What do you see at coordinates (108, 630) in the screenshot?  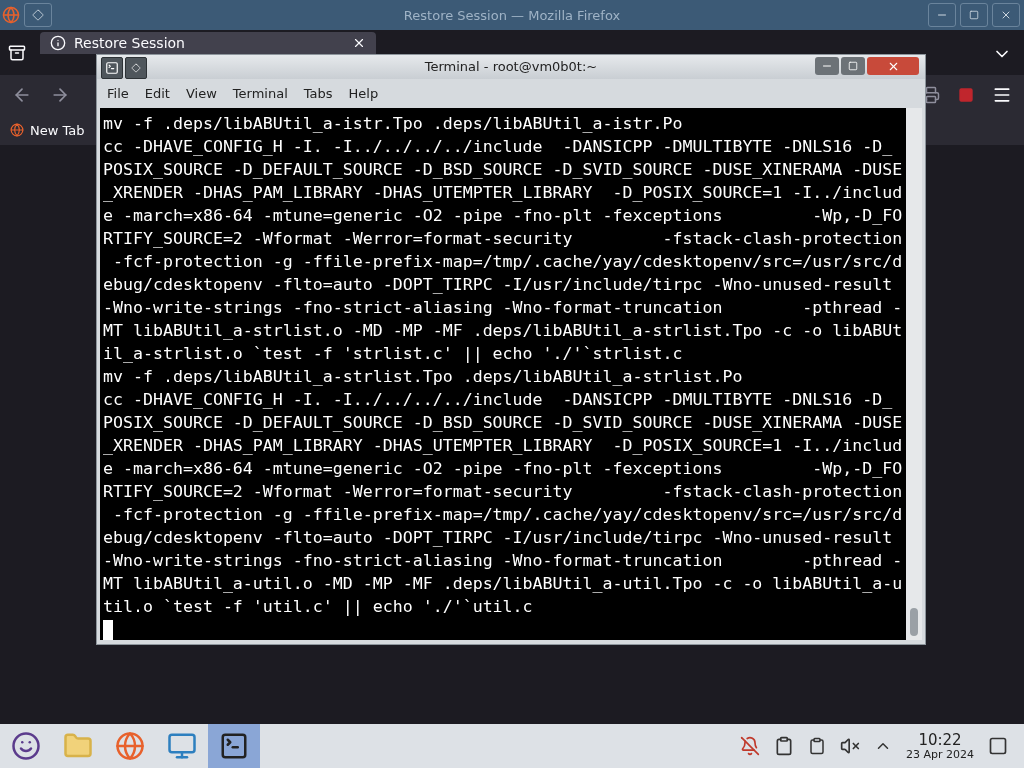 I see `text-cursor` at bounding box center [108, 630].